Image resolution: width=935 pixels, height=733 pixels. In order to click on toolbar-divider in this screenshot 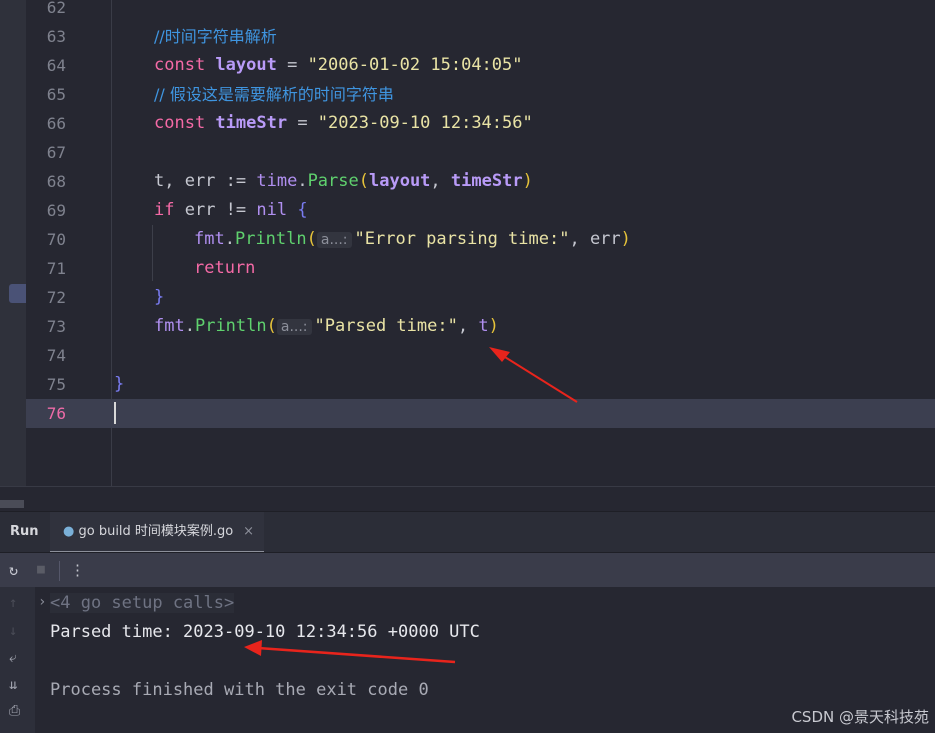, I will do `click(59, 571)`.